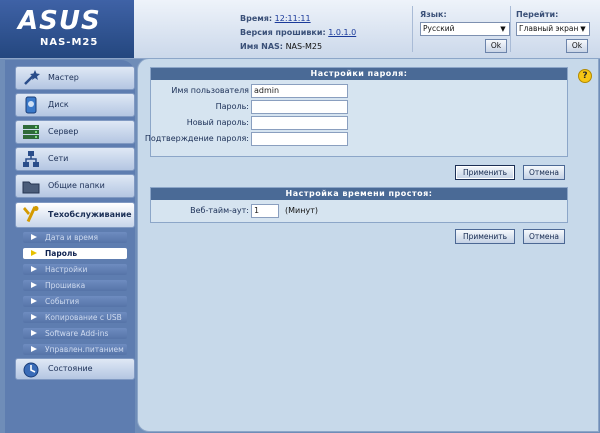 Image resolution: width=600 pixels, height=433 pixels. Describe the element at coordinates (549, 28) in the screenshot. I see `goto-selected: Главный экран` at that location.